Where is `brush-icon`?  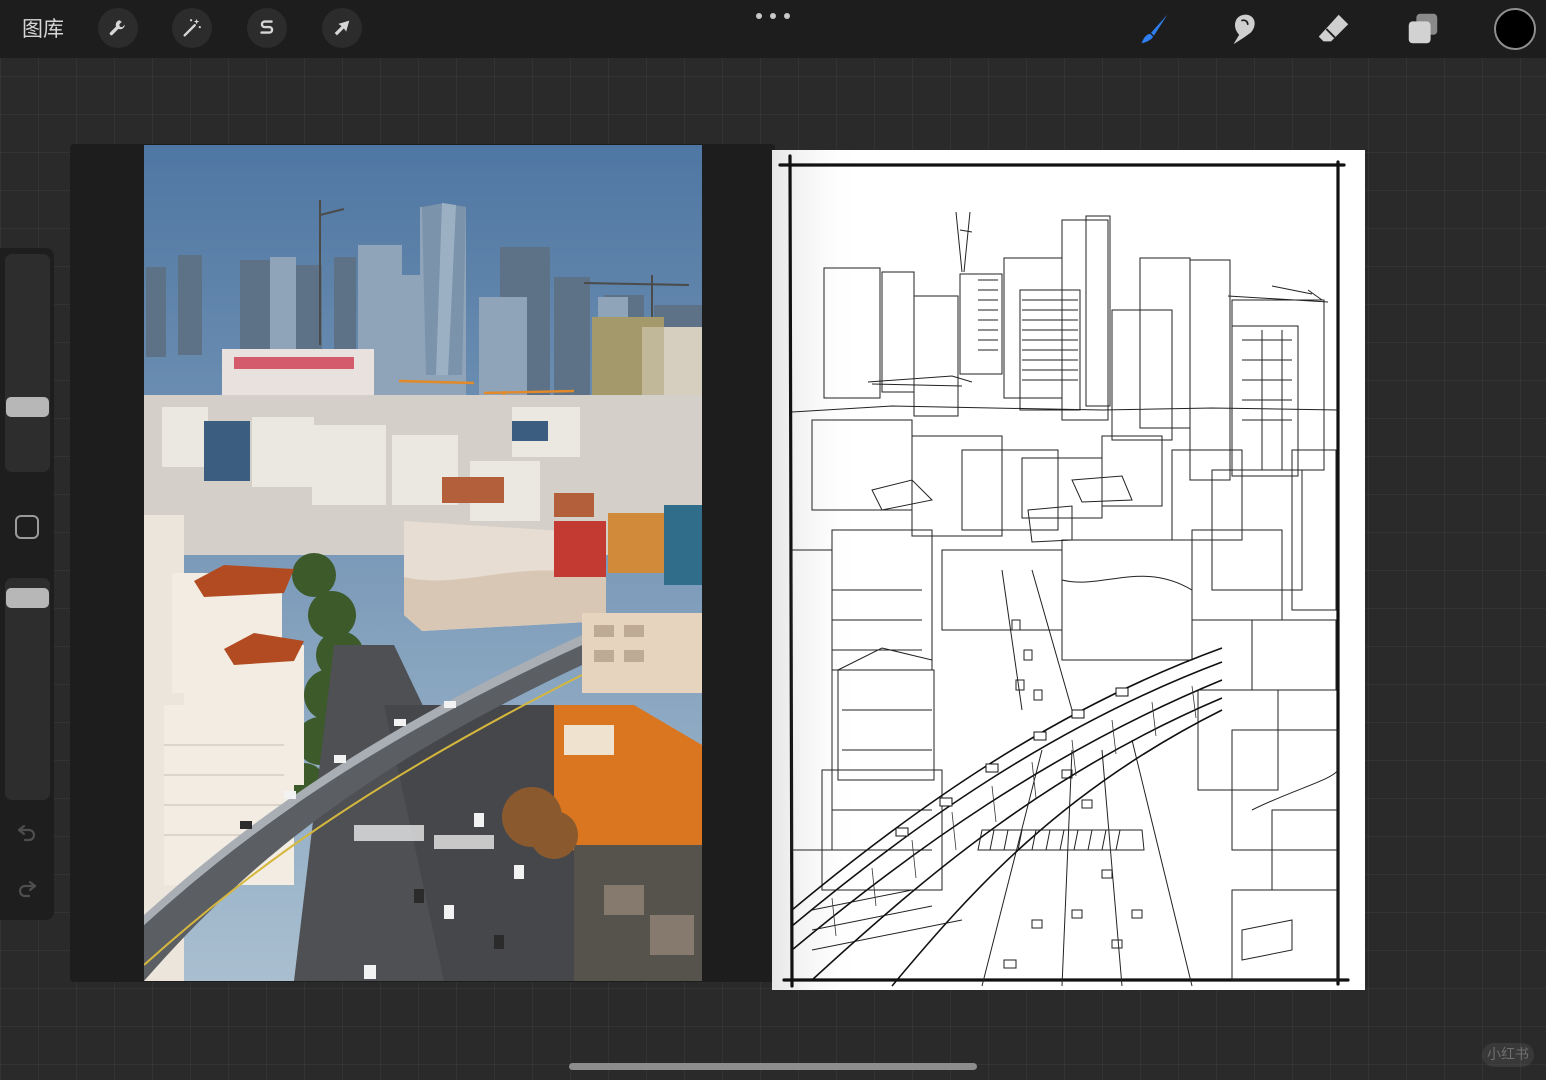 brush-icon is located at coordinates (1154, 29).